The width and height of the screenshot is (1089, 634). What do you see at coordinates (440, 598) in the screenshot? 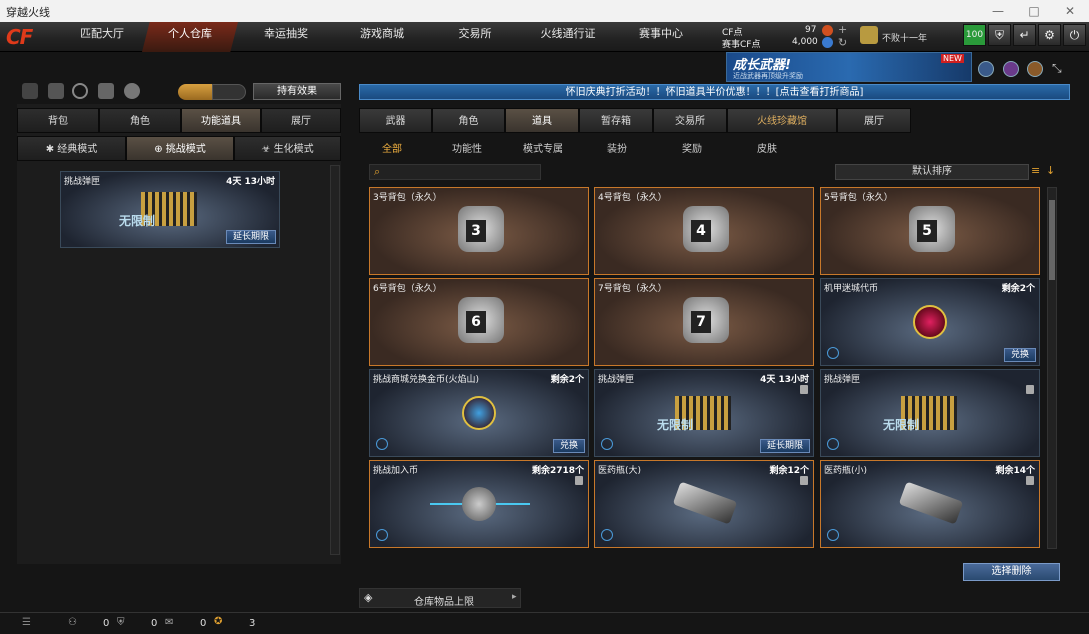
I see `capacity-bar: ◈ 仓库物品上限 ▸` at bounding box center [440, 598].